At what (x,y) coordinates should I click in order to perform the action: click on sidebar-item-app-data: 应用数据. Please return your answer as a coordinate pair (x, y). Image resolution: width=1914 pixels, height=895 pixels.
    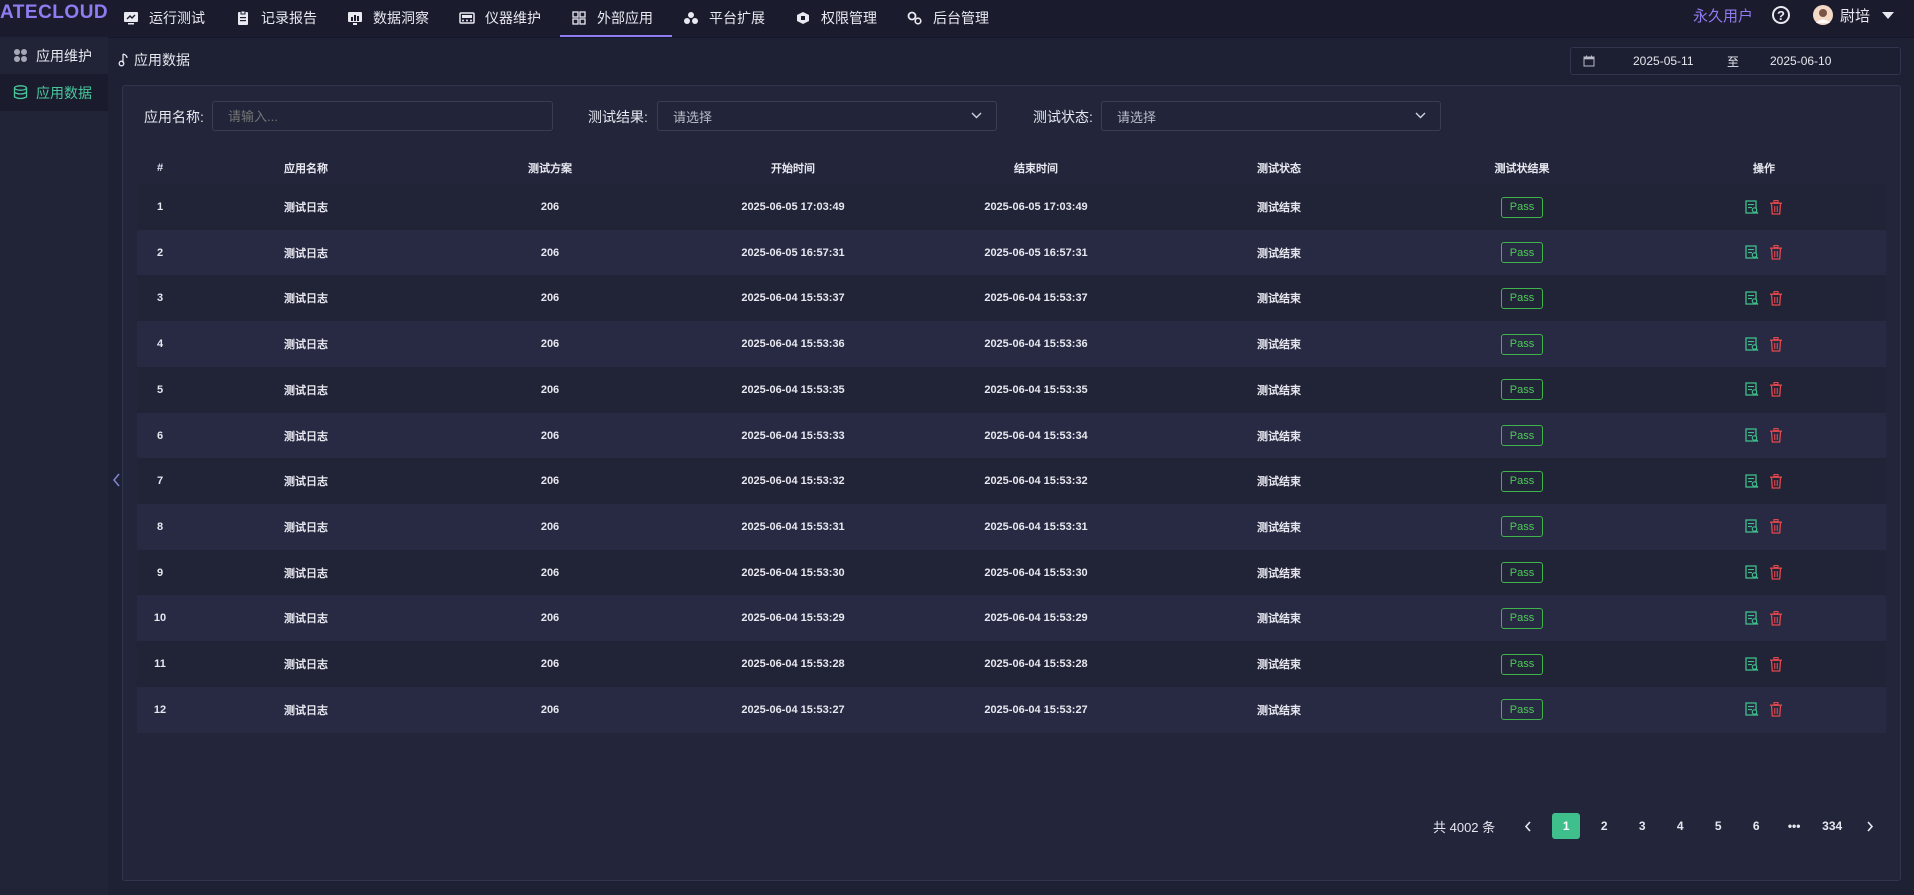
    Looking at the image, I should click on (54, 92).